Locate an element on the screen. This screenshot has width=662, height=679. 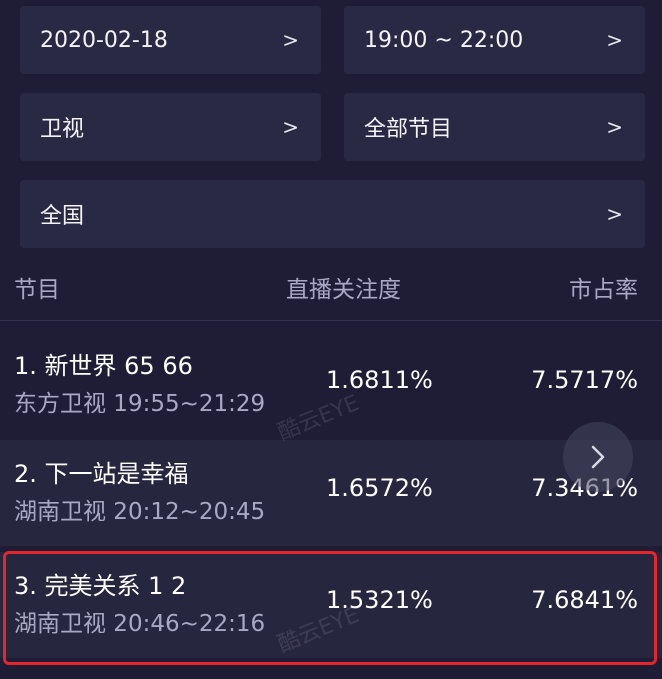
next-button is located at coordinates (598, 457).